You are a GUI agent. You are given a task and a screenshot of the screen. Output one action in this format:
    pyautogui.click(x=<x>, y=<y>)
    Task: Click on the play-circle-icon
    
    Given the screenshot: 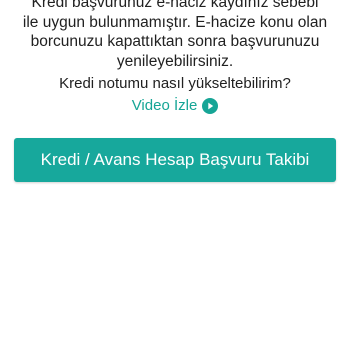 What is the action you would take?
    pyautogui.click(x=210, y=106)
    